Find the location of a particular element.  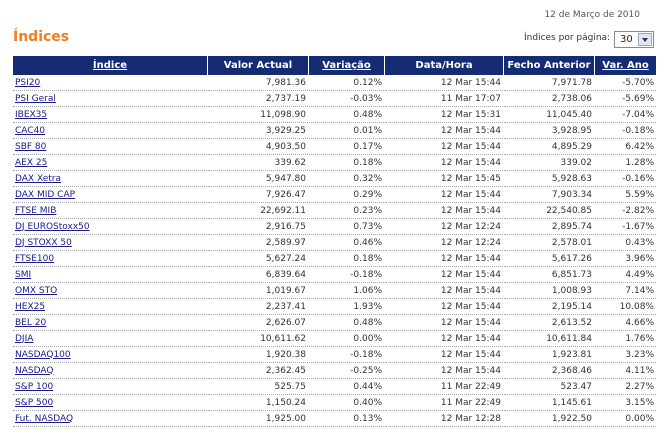

index-link: OMX STO is located at coordinates (110, 291).